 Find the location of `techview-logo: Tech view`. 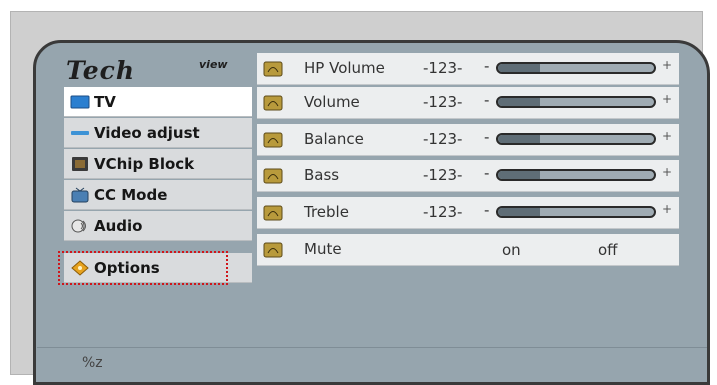

techview-logo: Tech view is located at coordinates (159, 71).